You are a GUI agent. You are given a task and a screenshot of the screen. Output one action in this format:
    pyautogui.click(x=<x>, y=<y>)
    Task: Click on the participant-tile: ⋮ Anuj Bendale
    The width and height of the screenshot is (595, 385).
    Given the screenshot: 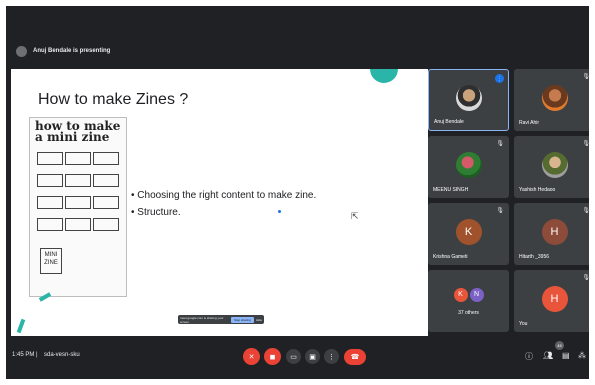 What is the action you would take?
    pyautogui.click(x=468, y=100)
    